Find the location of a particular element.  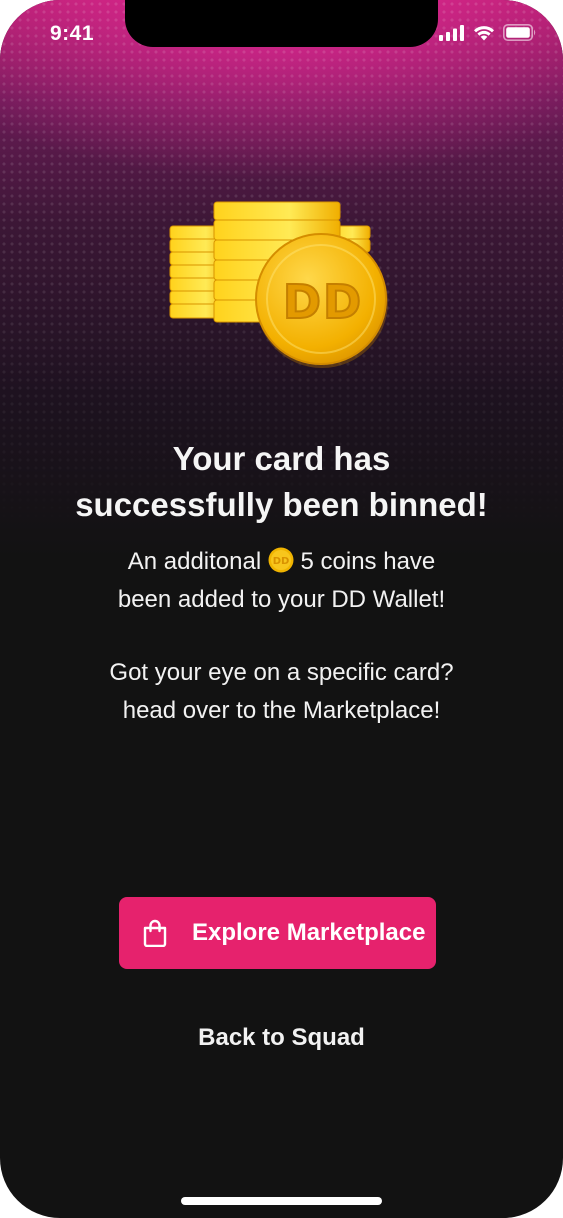

title-line-2: successfully been binned! is located at coordinates (281, 504).